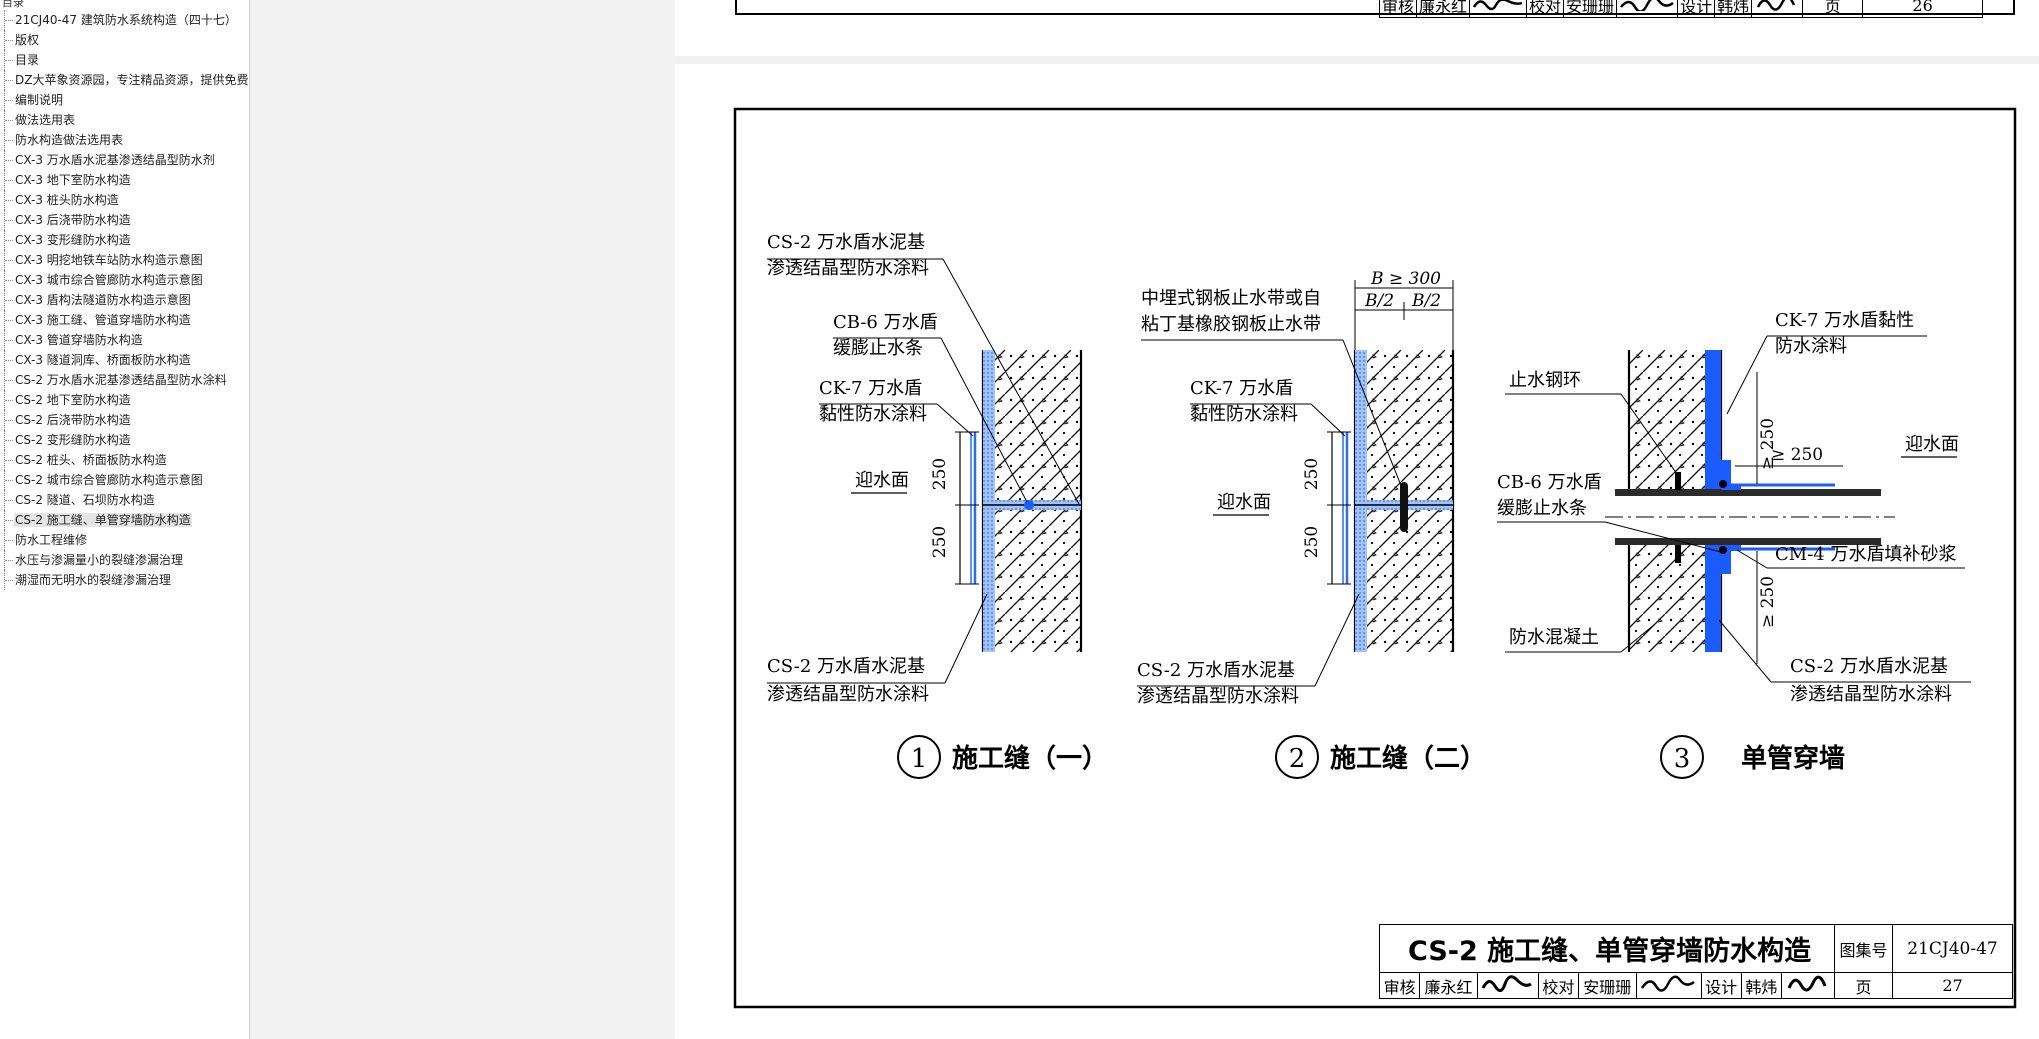  I want to click on tb-designer-signature, so click(1808, 985).